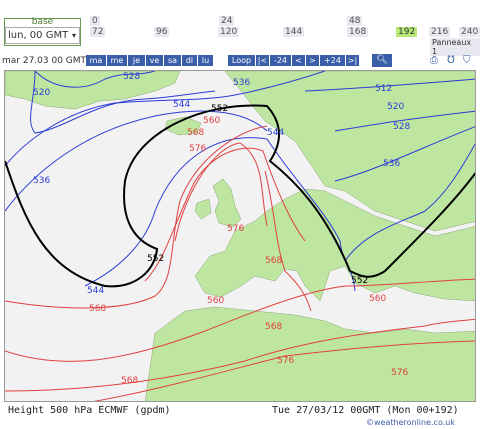  Describe the element at coordinates (38, 35) in the screenshot. I see `base-select-value: lun, 00 GMT` at that location.